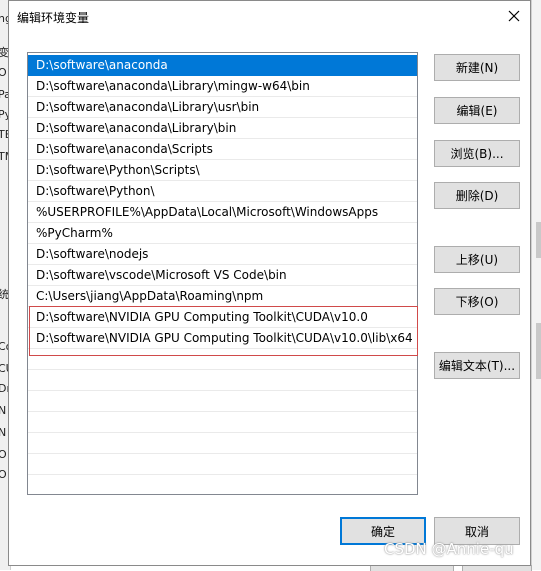 The height and width of the screenshot is (571, 541). I want to click on close-button, so click(514, 16).